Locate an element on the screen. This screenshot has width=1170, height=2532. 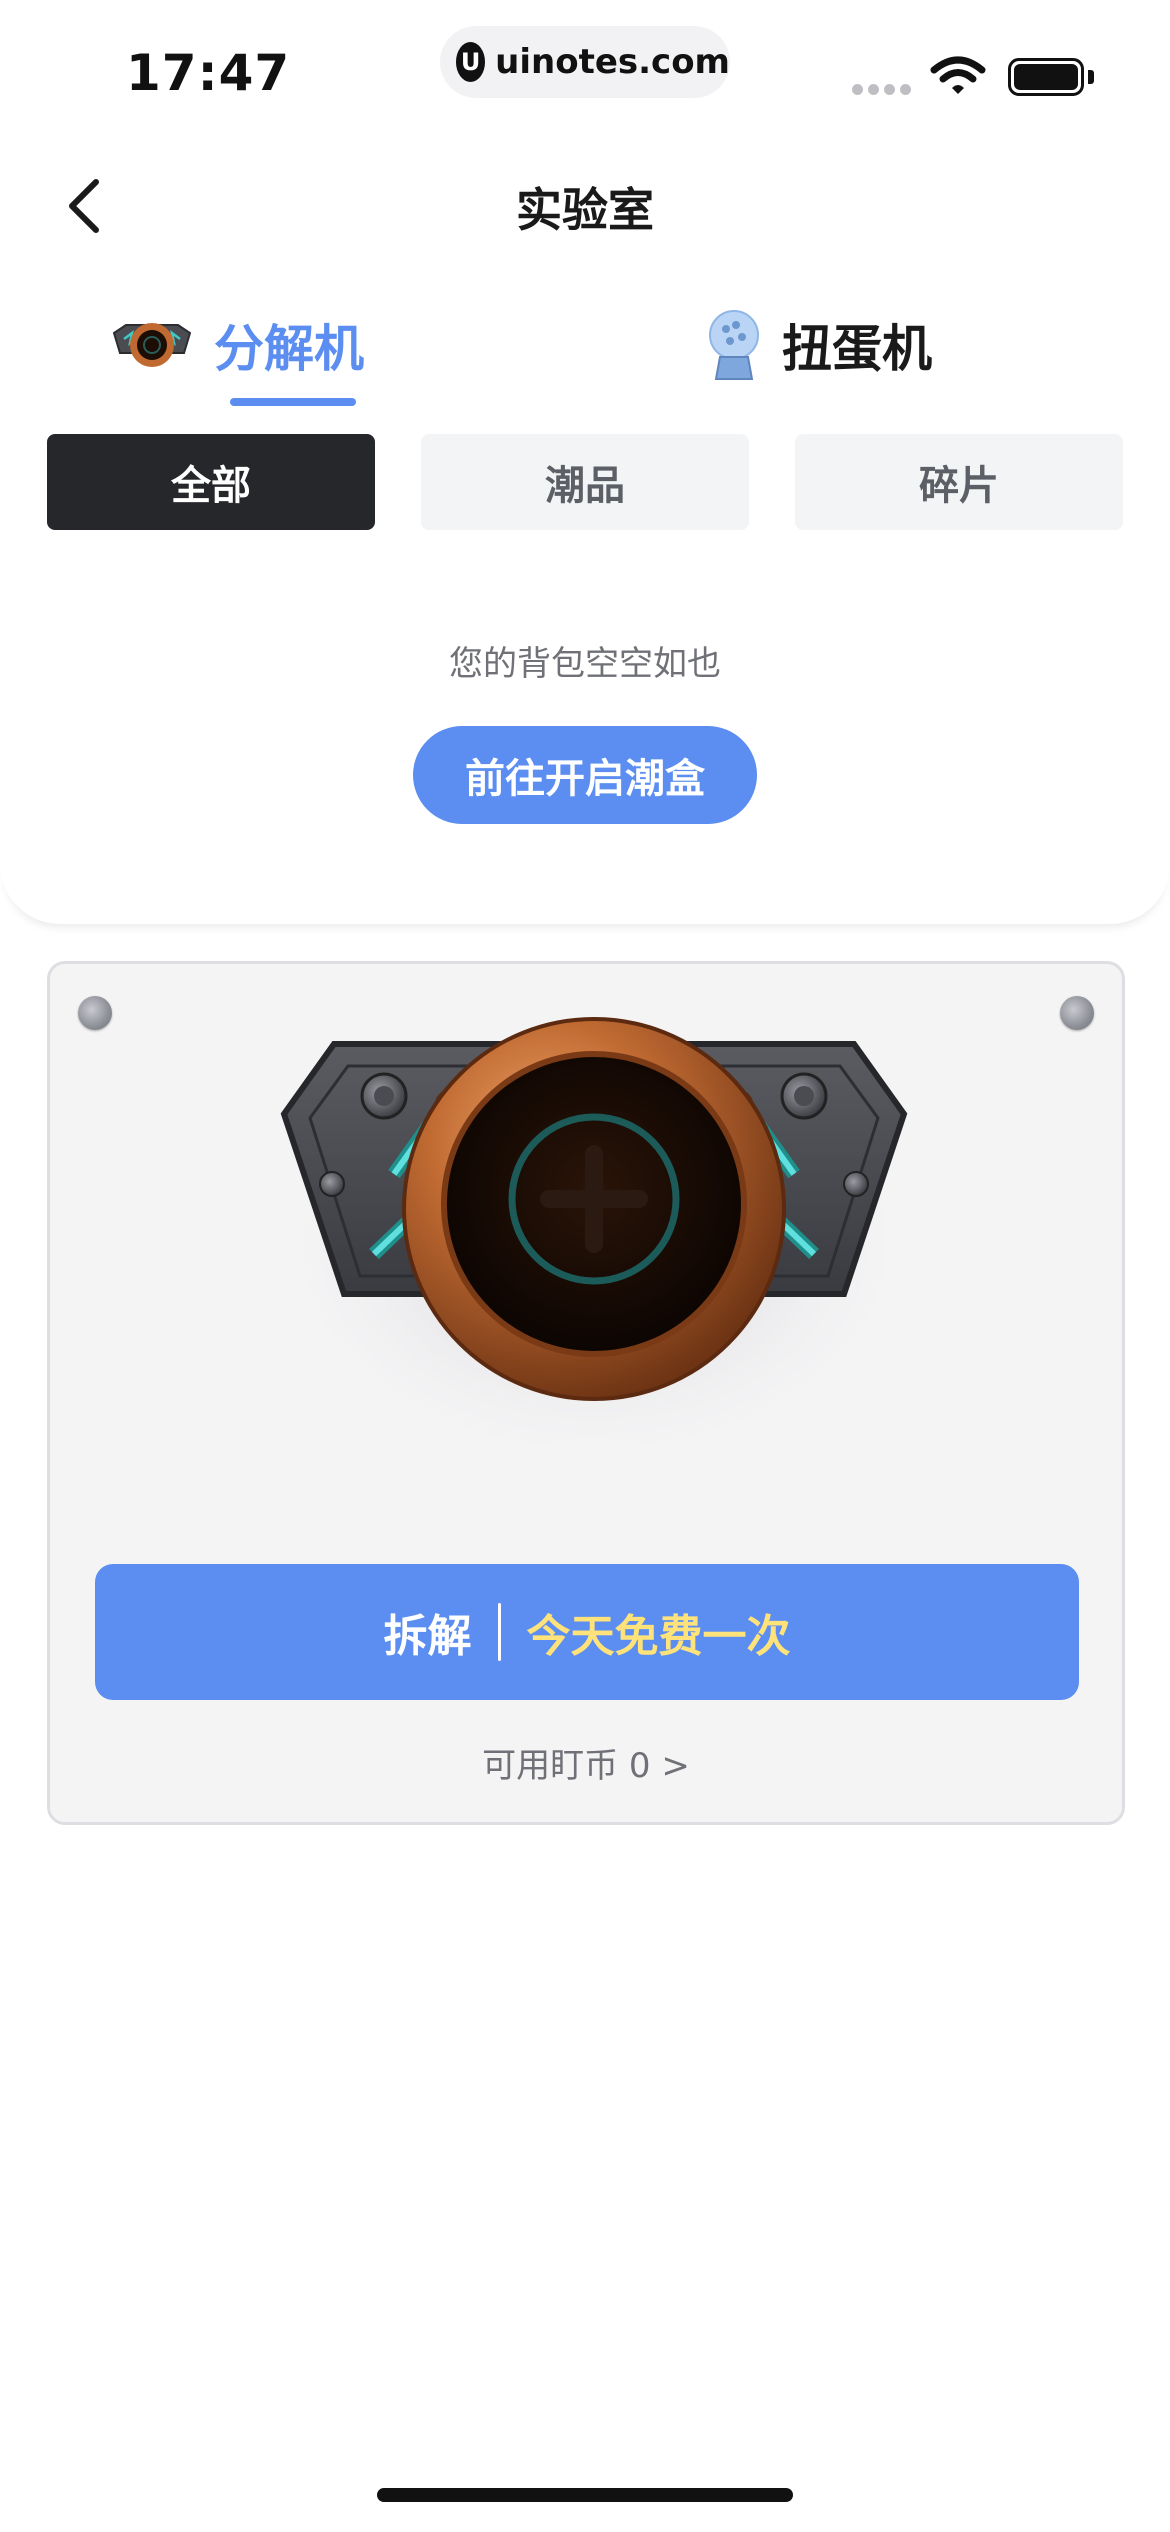
battery-cap is located at coordinates (1091, 77).